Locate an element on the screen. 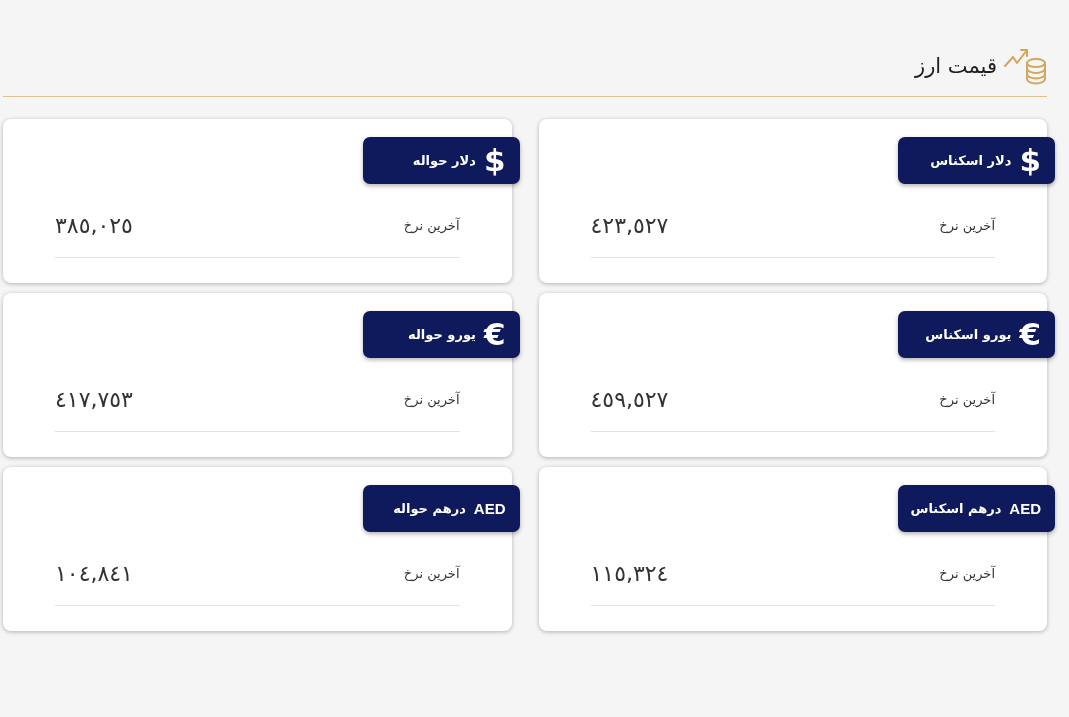 The image size is (1069, 717). coin-stack-arrow-icon is located at coordinates (1025, 66).